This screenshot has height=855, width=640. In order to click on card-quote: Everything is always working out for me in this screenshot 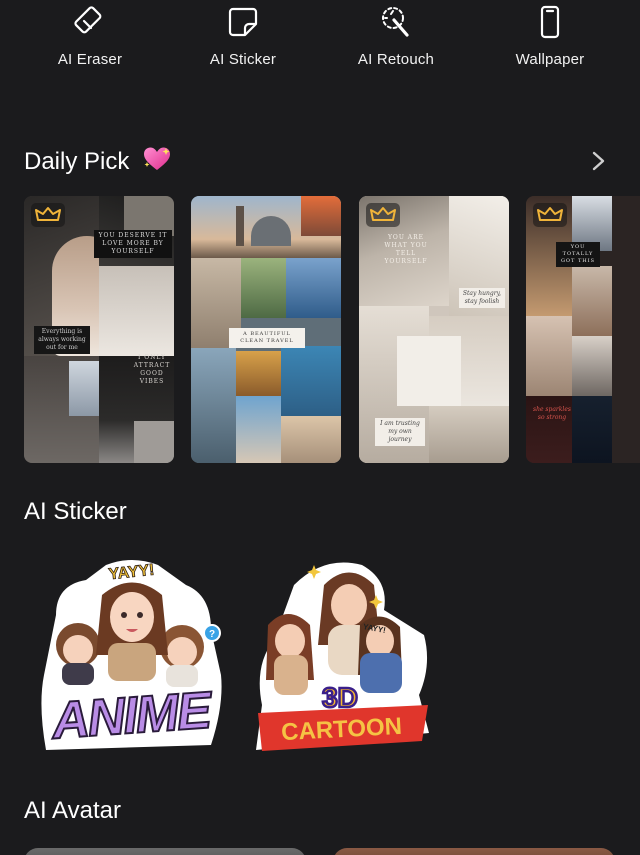, I will do `click(62, 340)`.